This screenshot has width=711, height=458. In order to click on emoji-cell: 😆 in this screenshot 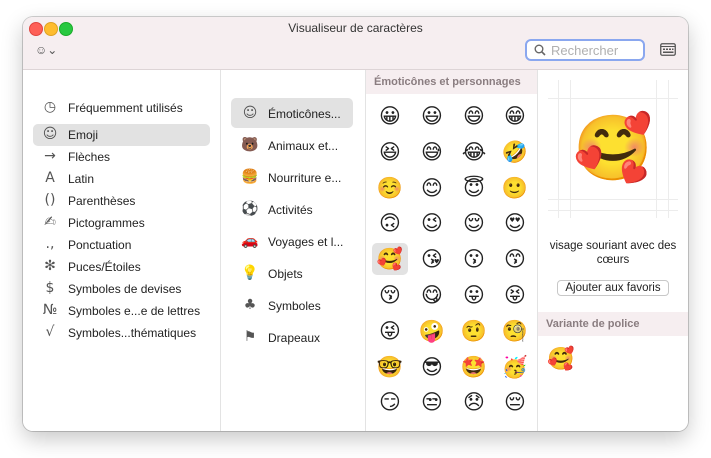, I will do `click(390, 152)`.